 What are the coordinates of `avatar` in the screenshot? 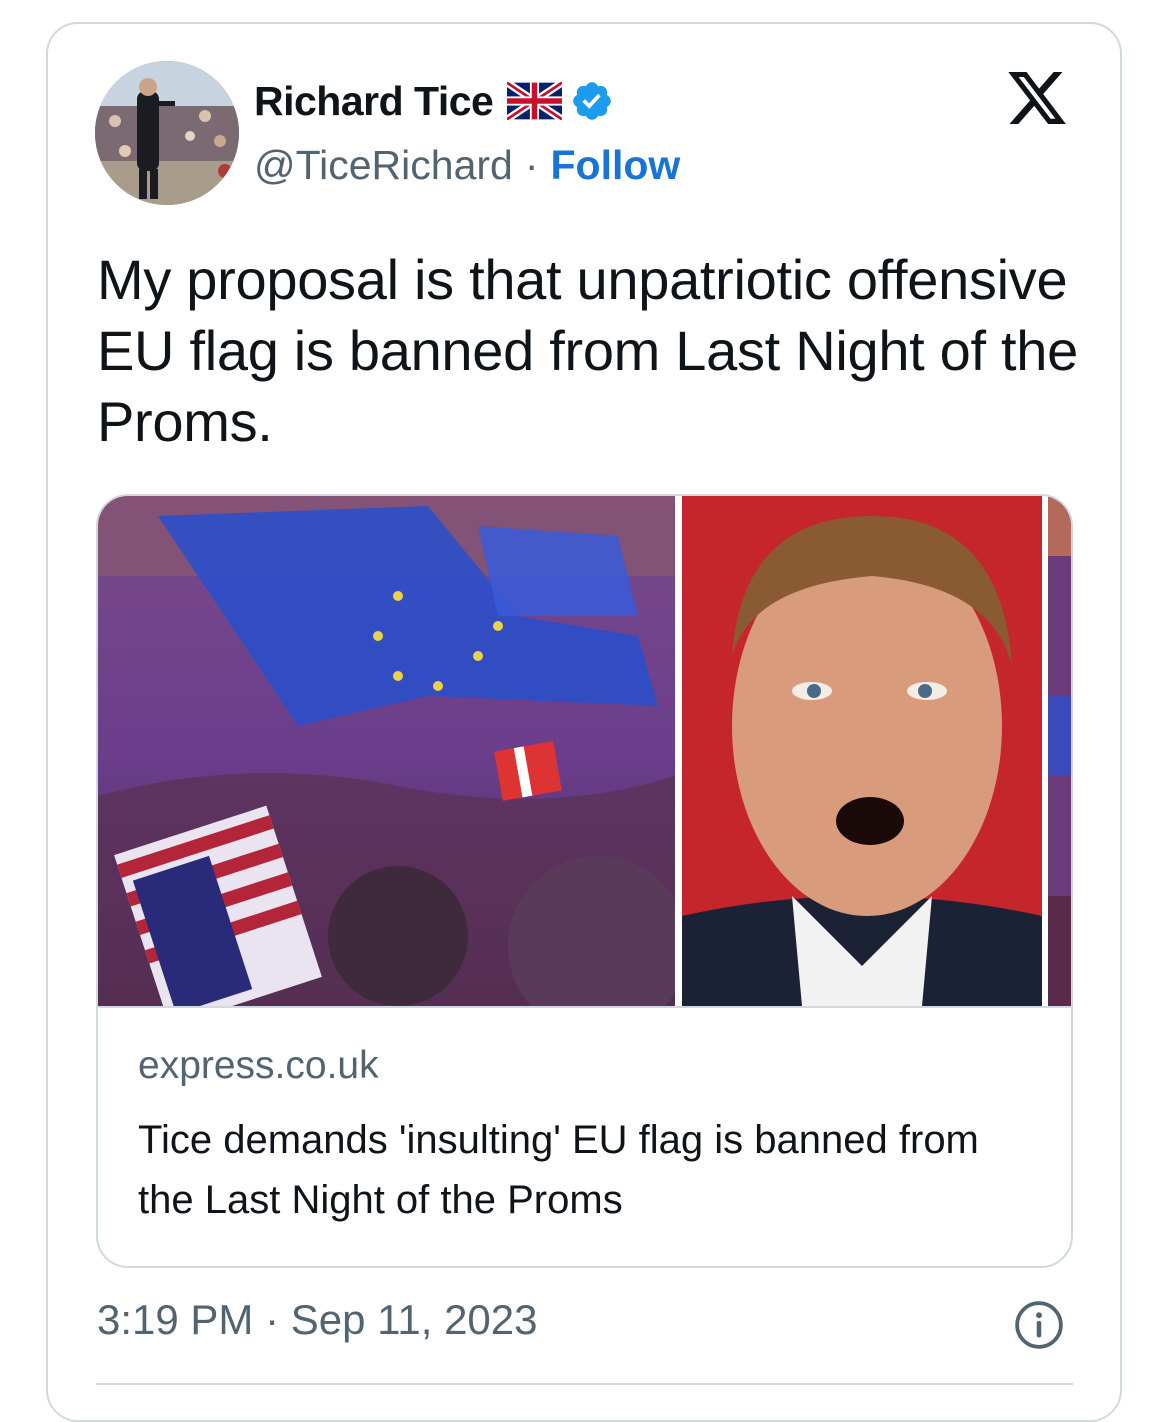 It's located at (167, 133).